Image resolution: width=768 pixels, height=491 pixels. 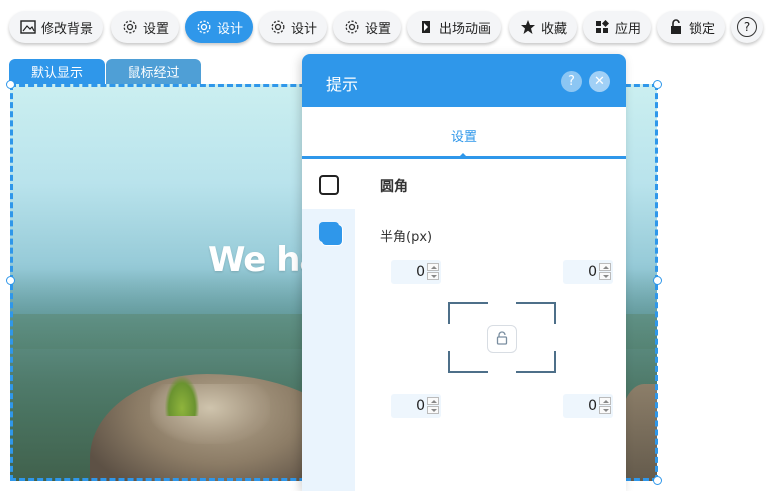 I want to click on change-background-button: 修改背景, so click(x=56, y=27).